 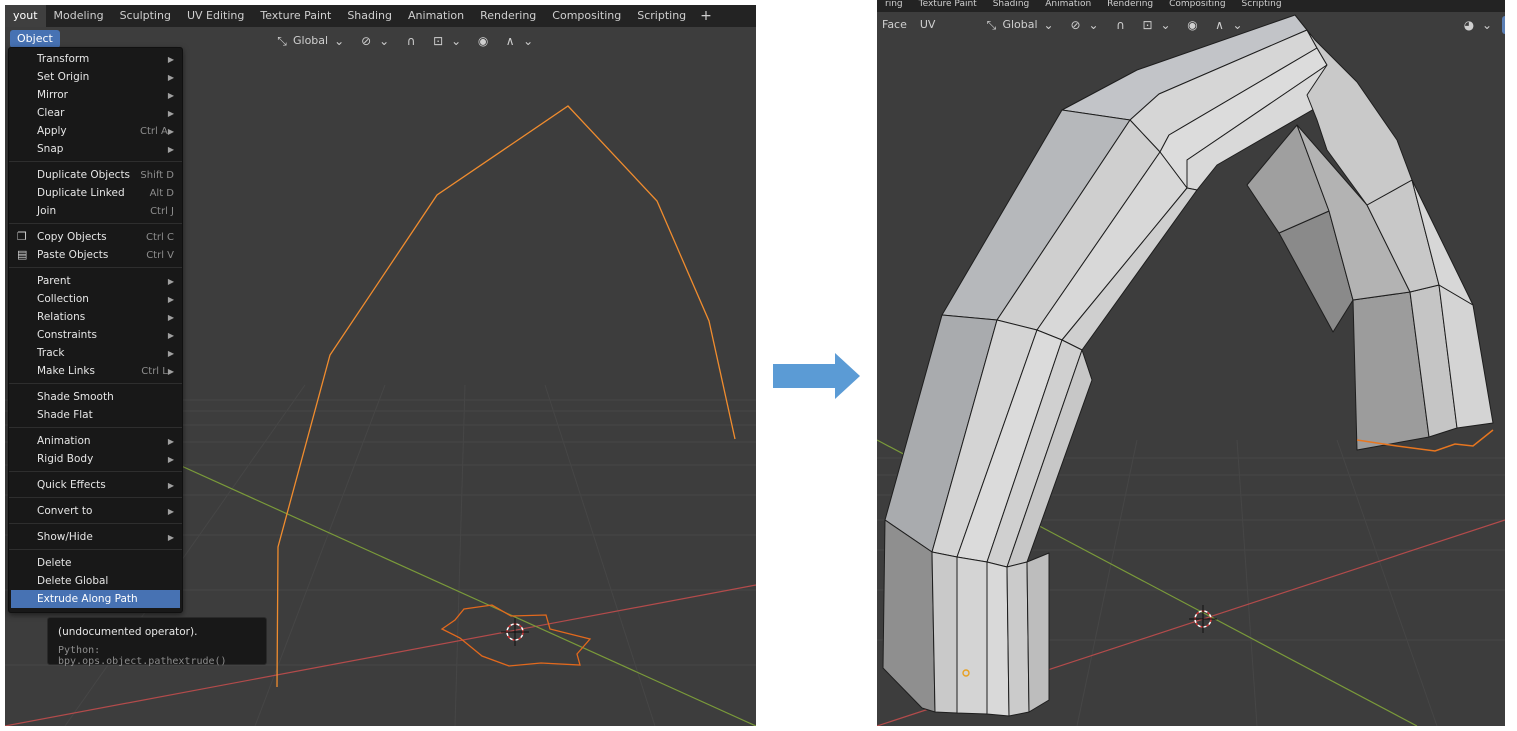 What do you see at coordinates (63, 77) in the screenshot?
I see `menu-item-label: Set Origin` at bounding box center [63, 77].